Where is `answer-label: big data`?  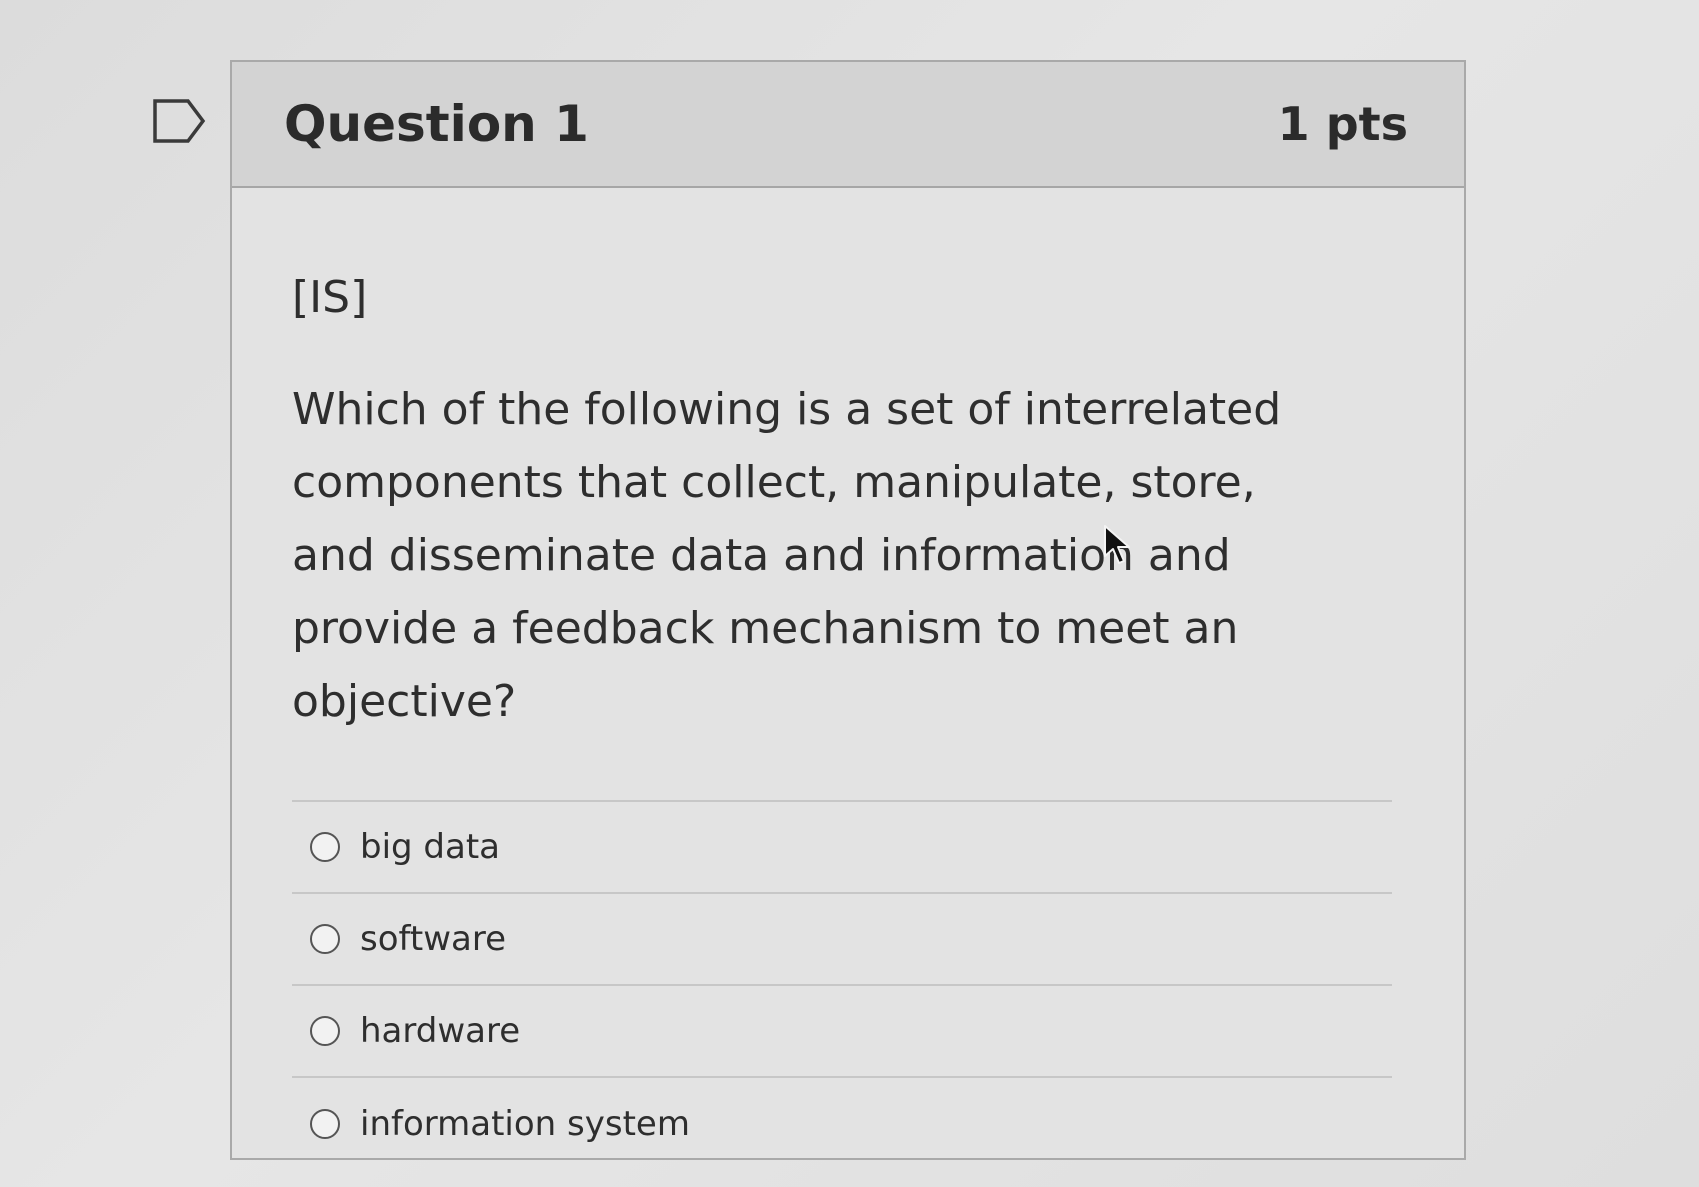
answer-label: big data is located at coordinates (430, 847).